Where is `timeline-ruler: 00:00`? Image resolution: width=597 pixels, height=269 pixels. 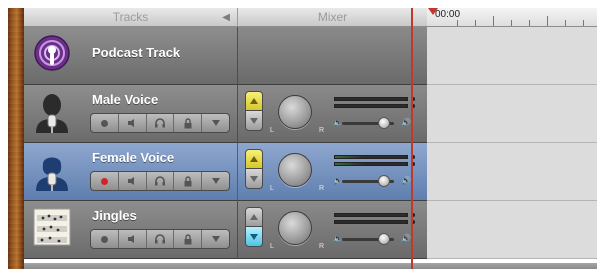 timeline-ruler: 00:00 is located at coordinates (512, 17).